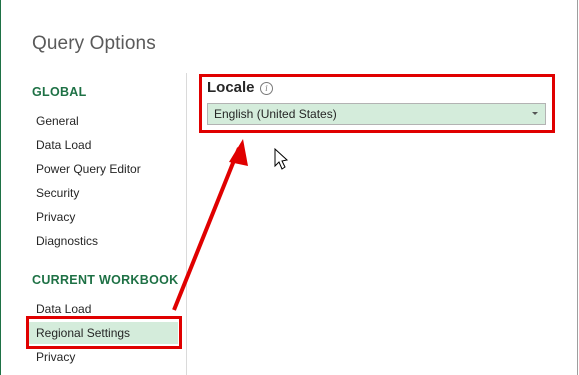 The height and width of the screenshot is (375, 579). Describe the element at coordinates (238, 152) in the screenshot. I see `annotation-arrowhead` at that location.